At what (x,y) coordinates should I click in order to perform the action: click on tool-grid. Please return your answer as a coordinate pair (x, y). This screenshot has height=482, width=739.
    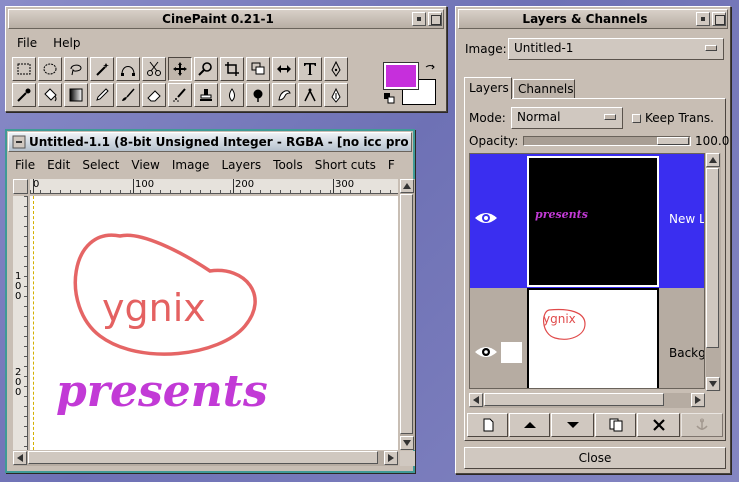
    Looking at the image, I should click on (197, 83).